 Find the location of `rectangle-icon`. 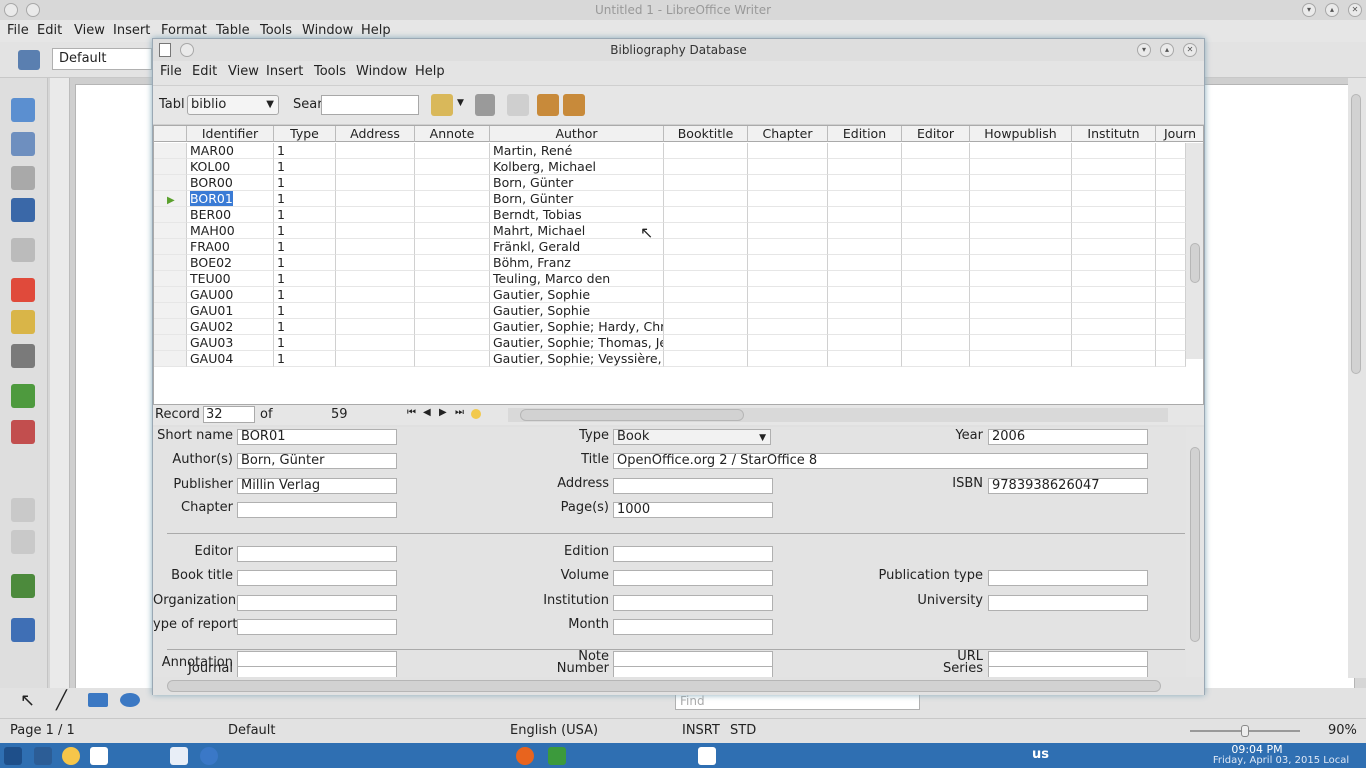

rectangle-icon is located at coordinates (98, 700).